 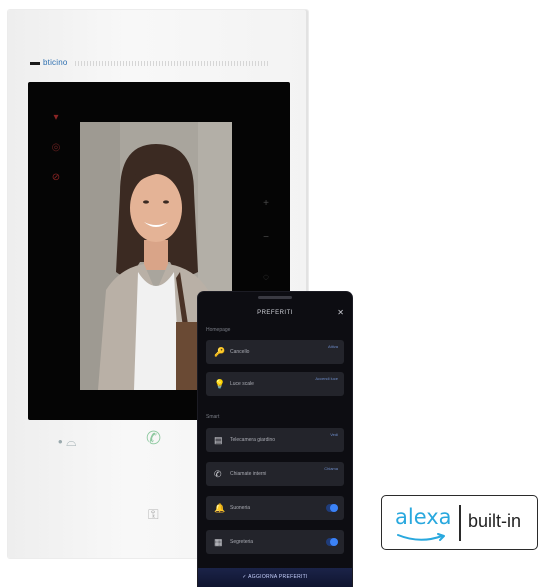 I want to click on favorite-card-garden-camera: ▤ Telecamera giardino Vedi, so click(x=275, y=440).